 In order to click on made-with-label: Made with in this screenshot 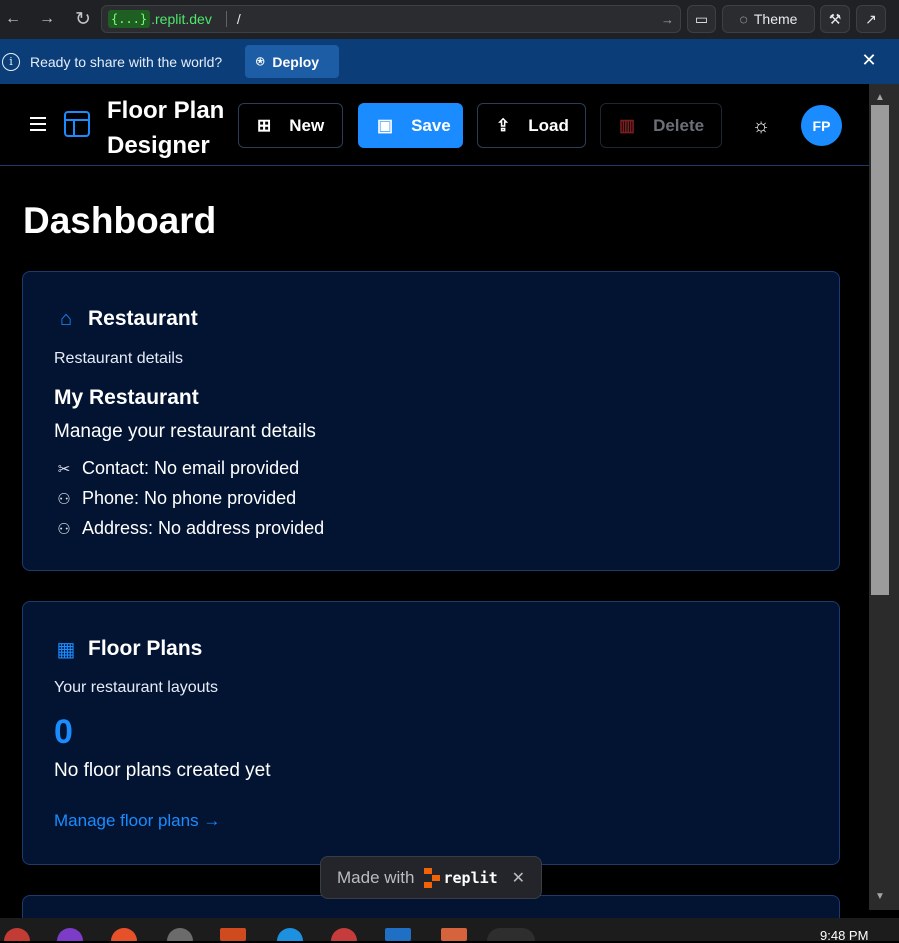, I will do `click(376, 877)`.